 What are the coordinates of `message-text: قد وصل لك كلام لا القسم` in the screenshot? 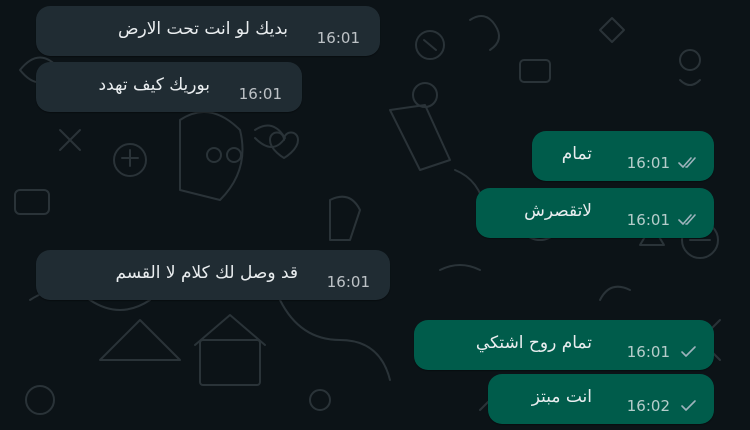 It's located at (206, 273).